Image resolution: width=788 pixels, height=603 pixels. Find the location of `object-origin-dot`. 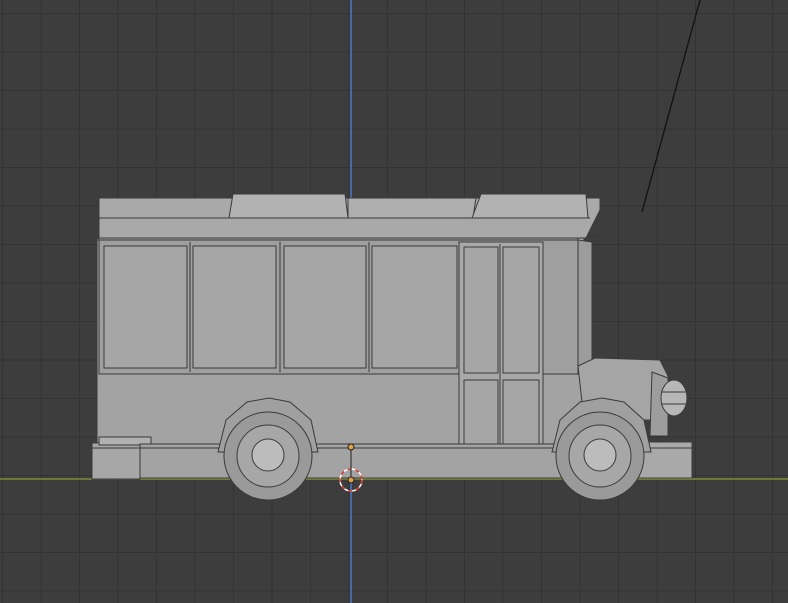

object-origin-dot is located at coordinates (351, 480).